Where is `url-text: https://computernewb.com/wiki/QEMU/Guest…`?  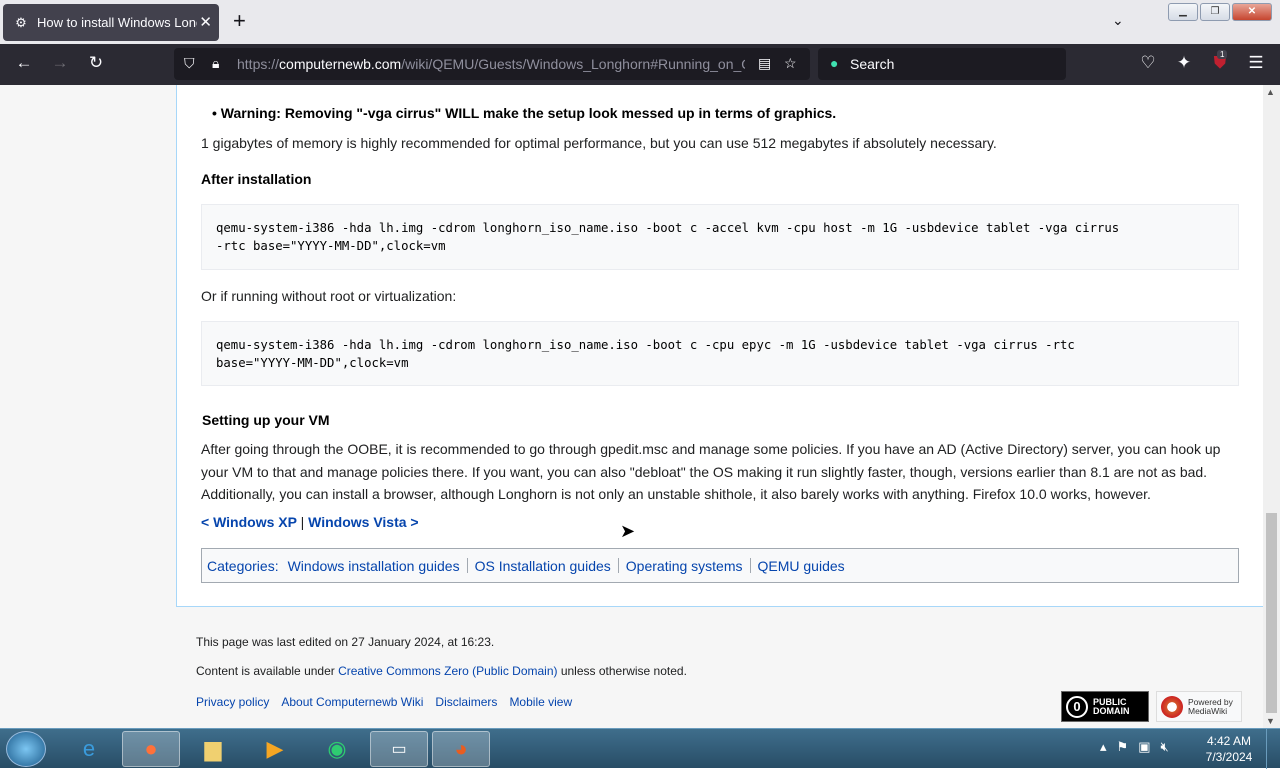 url-text: https://computernewb.com/wiki/QEMU/Guest… is located at coordinates (491, 64).